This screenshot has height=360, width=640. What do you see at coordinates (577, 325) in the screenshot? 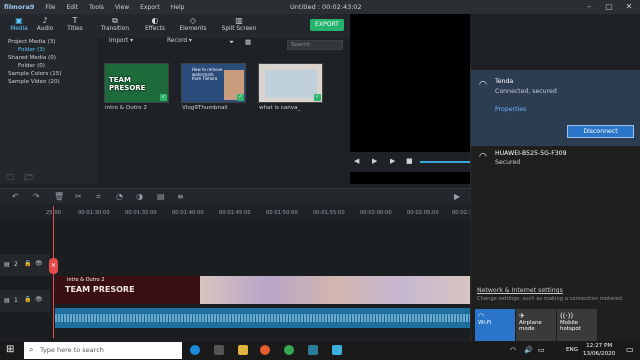
I see `mobile-hotspot-tile: ((·)) Mobile hotspot` at bounding box center [577, 325].